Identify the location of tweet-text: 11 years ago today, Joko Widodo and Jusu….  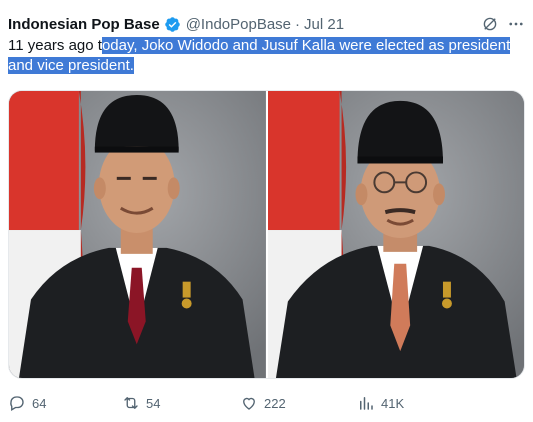
(267, 56).